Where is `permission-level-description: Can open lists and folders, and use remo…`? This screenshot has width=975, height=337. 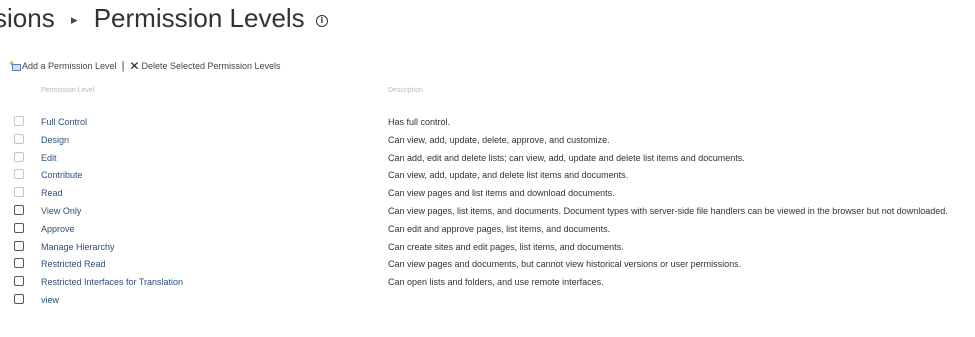
permission-level-description: Can open lists and folders, and use remo… is located at coordinates (496, 282).